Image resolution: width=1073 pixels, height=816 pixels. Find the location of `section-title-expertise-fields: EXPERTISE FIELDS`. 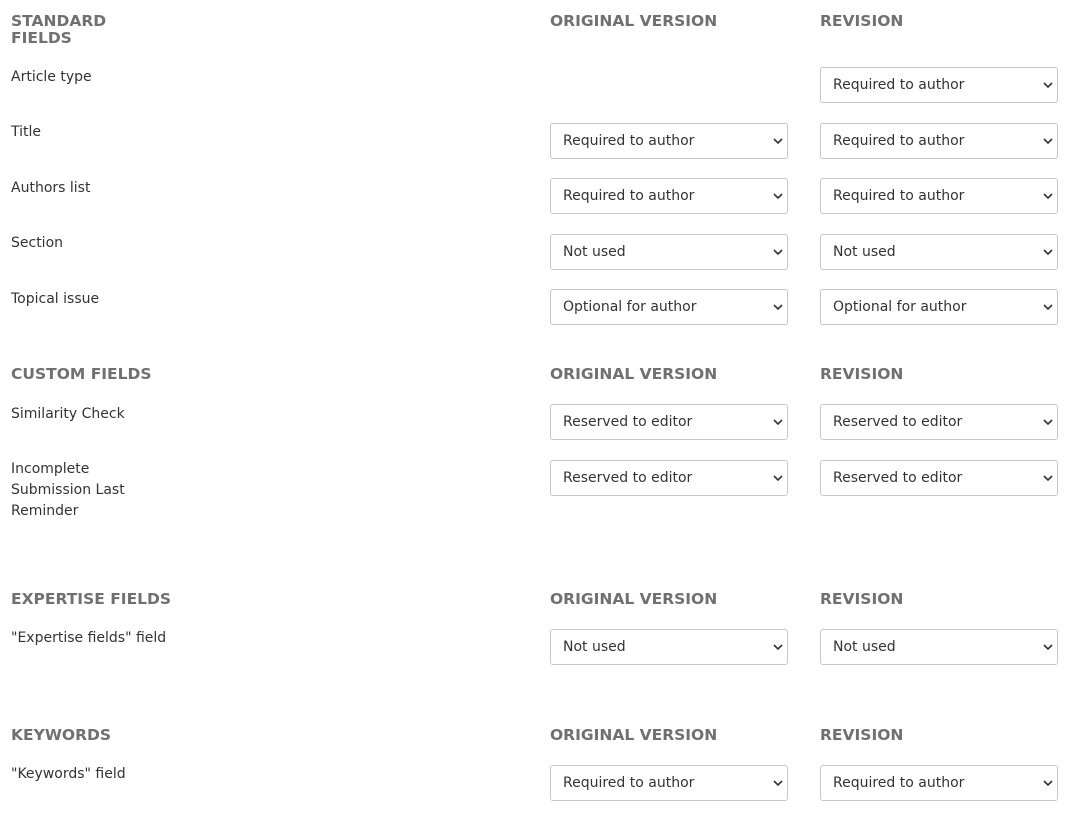

section-title-expertise-fields: EXPERTISE FIELDS is located at coordinates (91, 599).